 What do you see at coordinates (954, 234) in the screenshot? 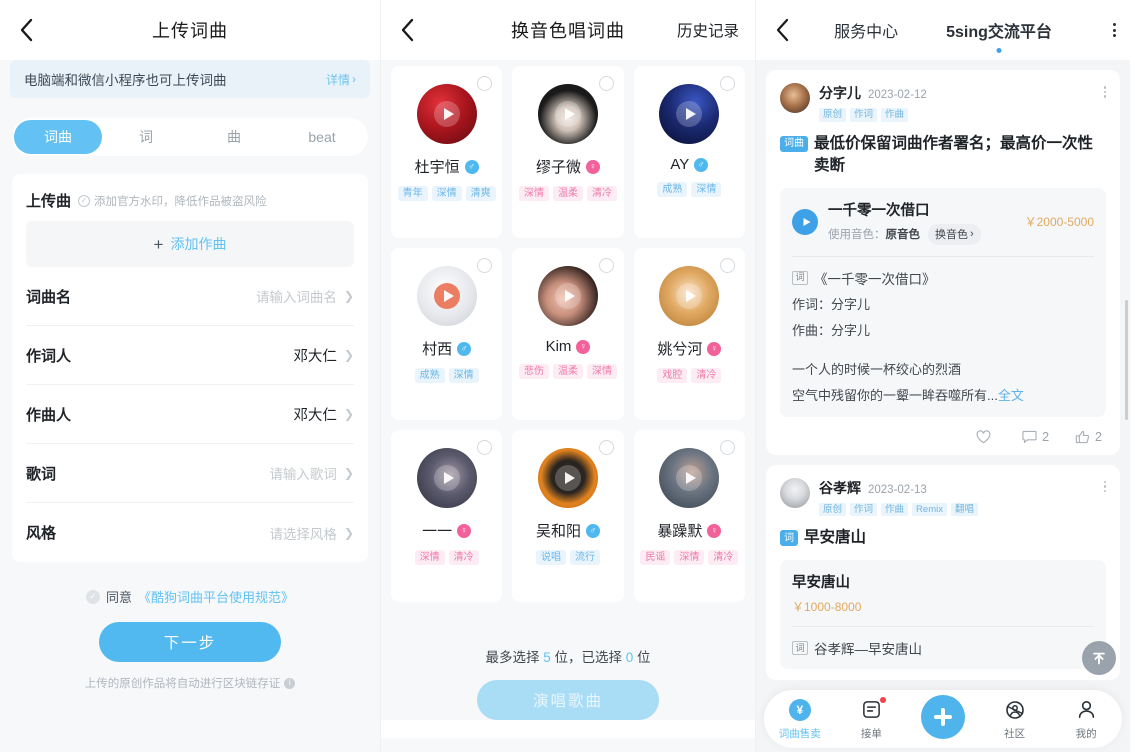
I see `switch-timbre-button: 换音色 ›` at bounding box center [954, 234].